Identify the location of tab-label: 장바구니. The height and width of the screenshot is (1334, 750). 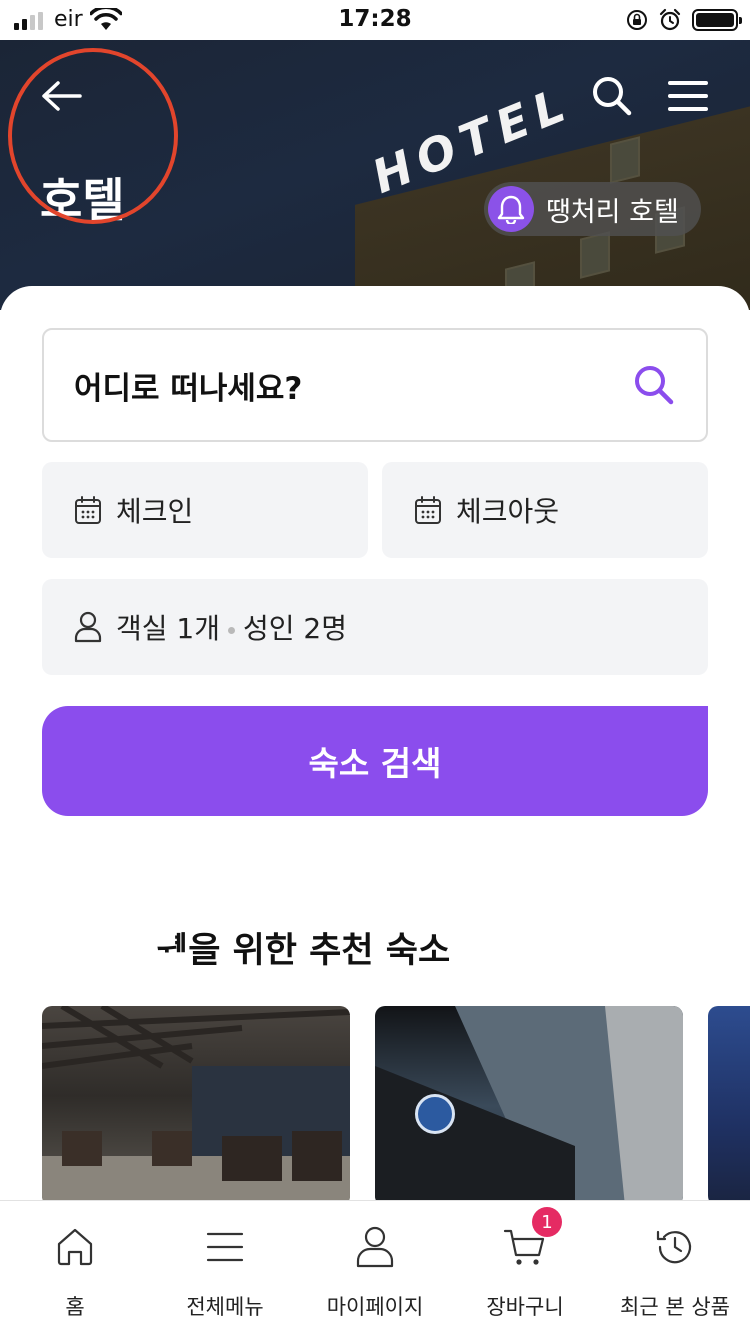
(525, 1307).